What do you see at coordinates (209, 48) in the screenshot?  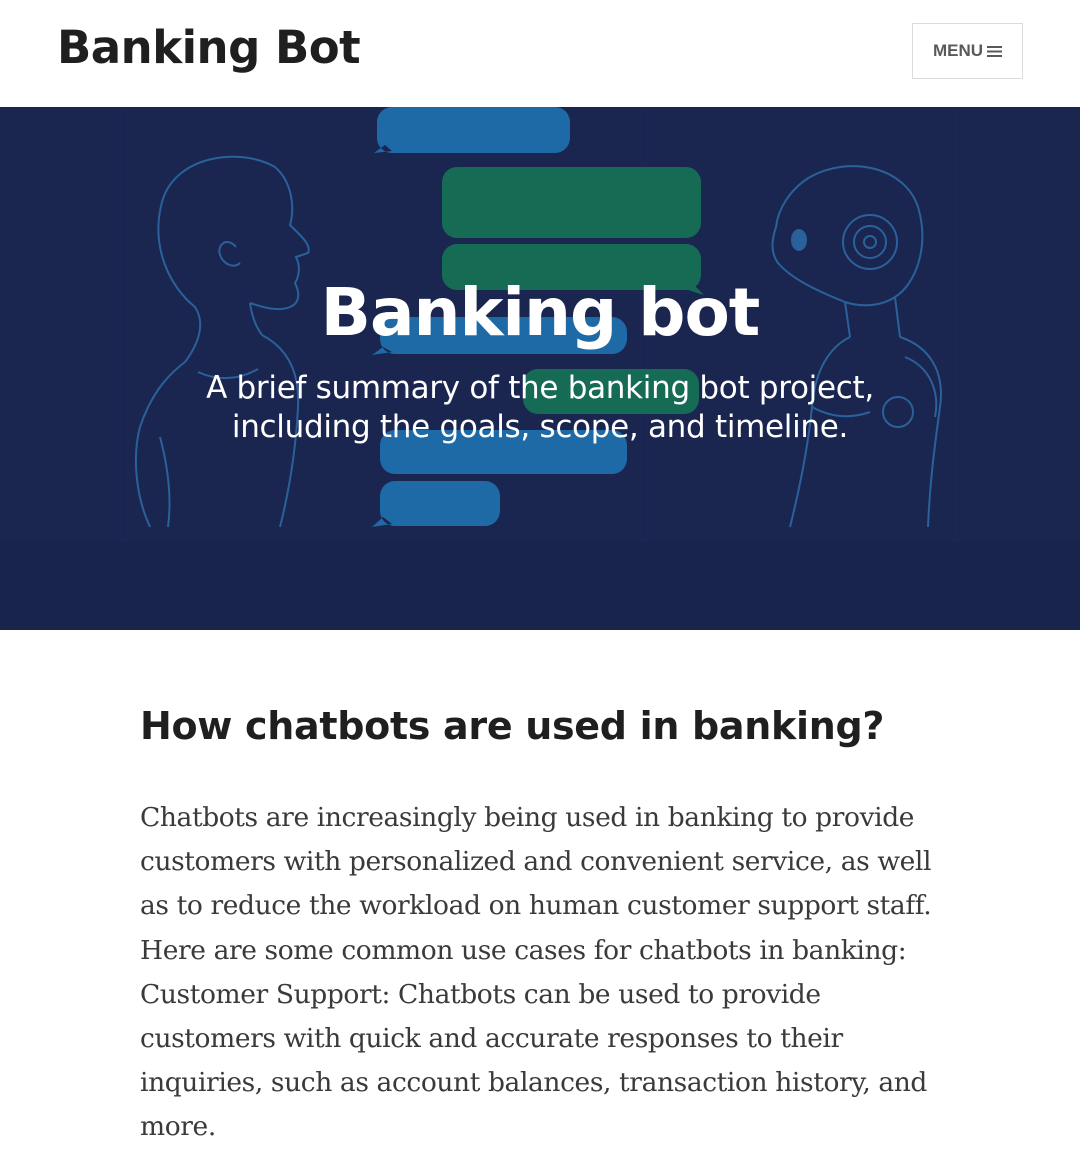 I see `site-title-link: Banking Bot` at bounding box center [209, 48].